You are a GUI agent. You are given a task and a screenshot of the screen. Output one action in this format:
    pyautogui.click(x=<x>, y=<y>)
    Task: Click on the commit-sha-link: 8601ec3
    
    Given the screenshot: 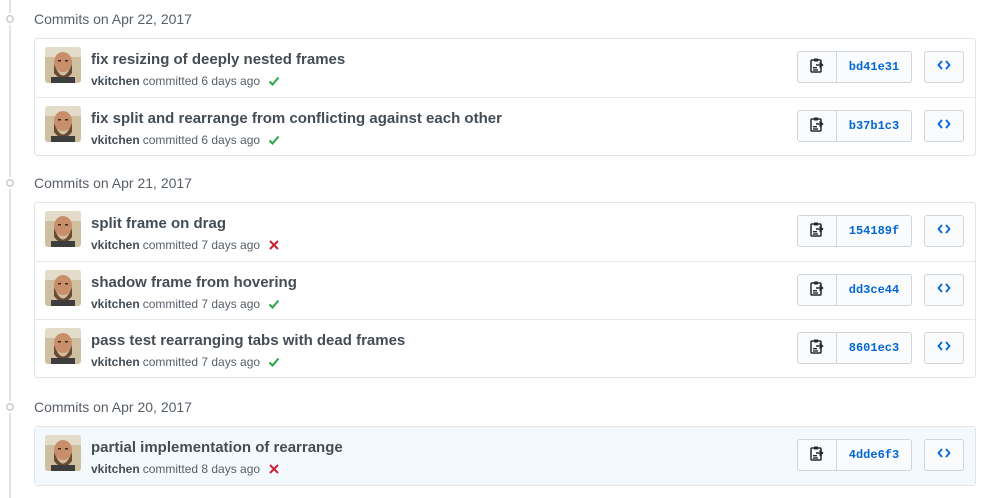 What is the action you would take?
    pyautogui.click(x=874, y=348)
    